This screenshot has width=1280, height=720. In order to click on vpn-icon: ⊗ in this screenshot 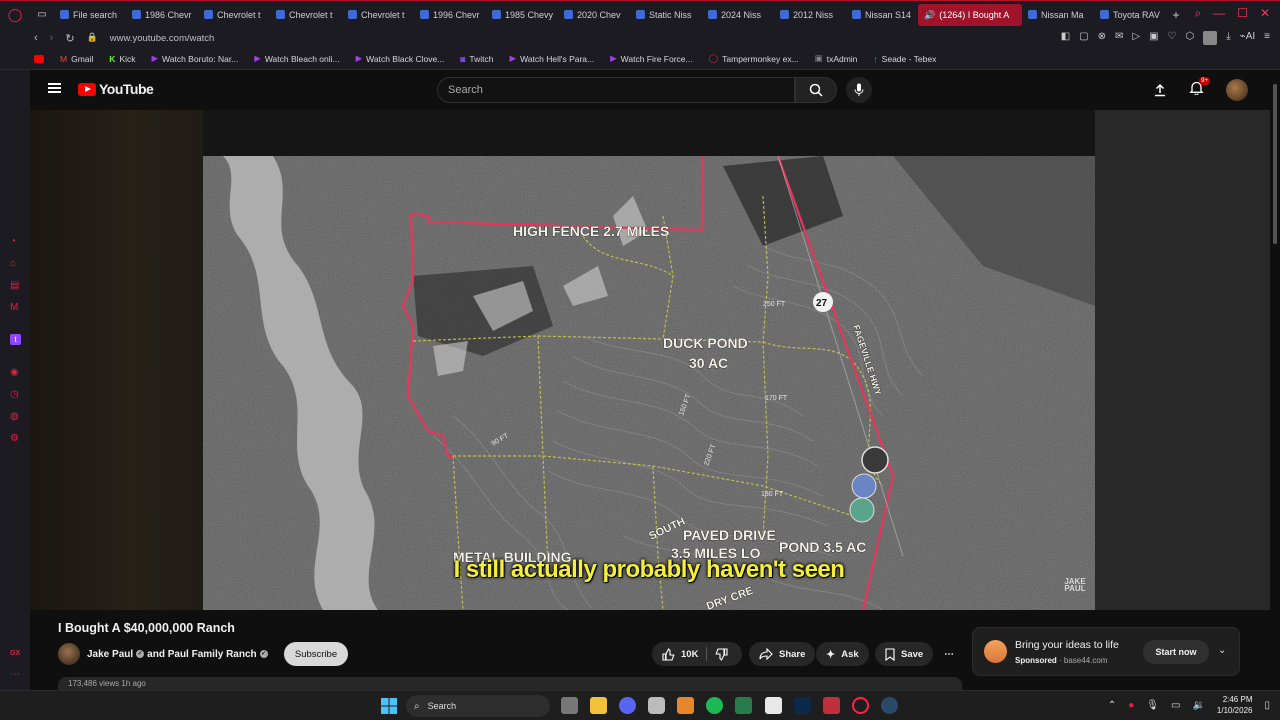, I will do `click(1102, 38)`.